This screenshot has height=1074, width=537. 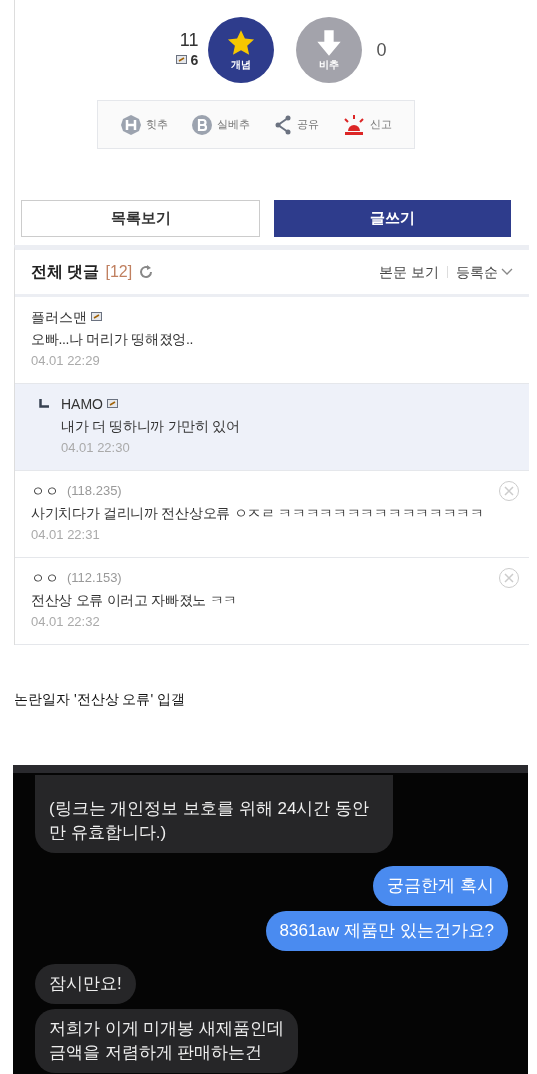 I want to click on b-badge-icon, so click(x=201, y=124).